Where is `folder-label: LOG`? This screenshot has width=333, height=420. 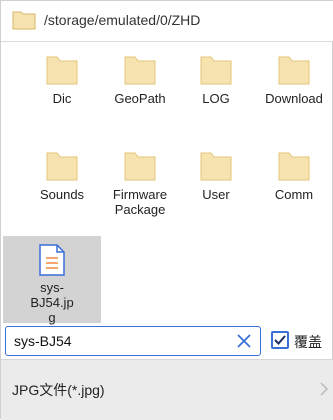 folder-label: LOG is located at coordinates (216, 98).